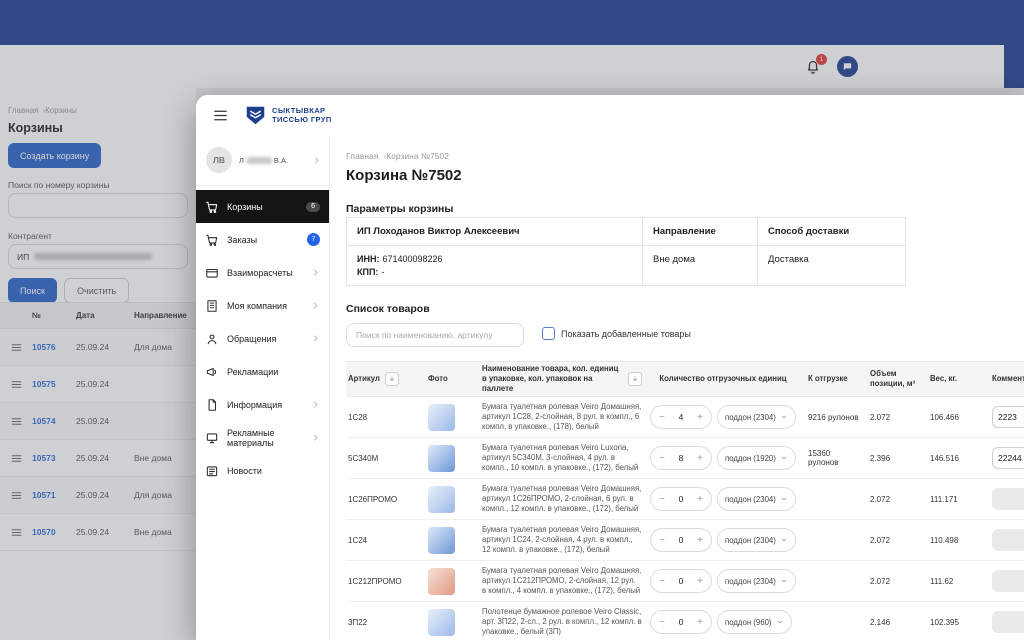 Image resolution: width=1024 pixels, height=640 pixels. I want to click on user-menu: ЛВ Л В.А., so click(262, 160).